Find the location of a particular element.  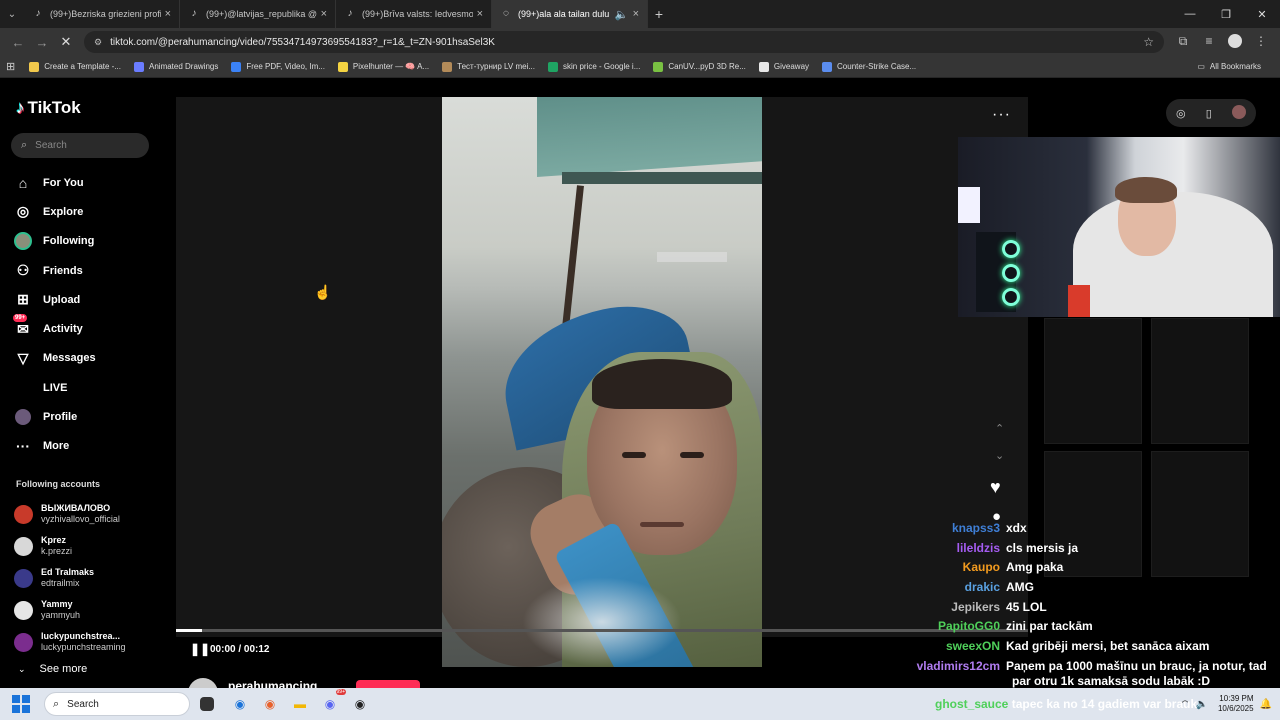

bookmark-item: Animated Drawings is located at coordinates (176, 66).